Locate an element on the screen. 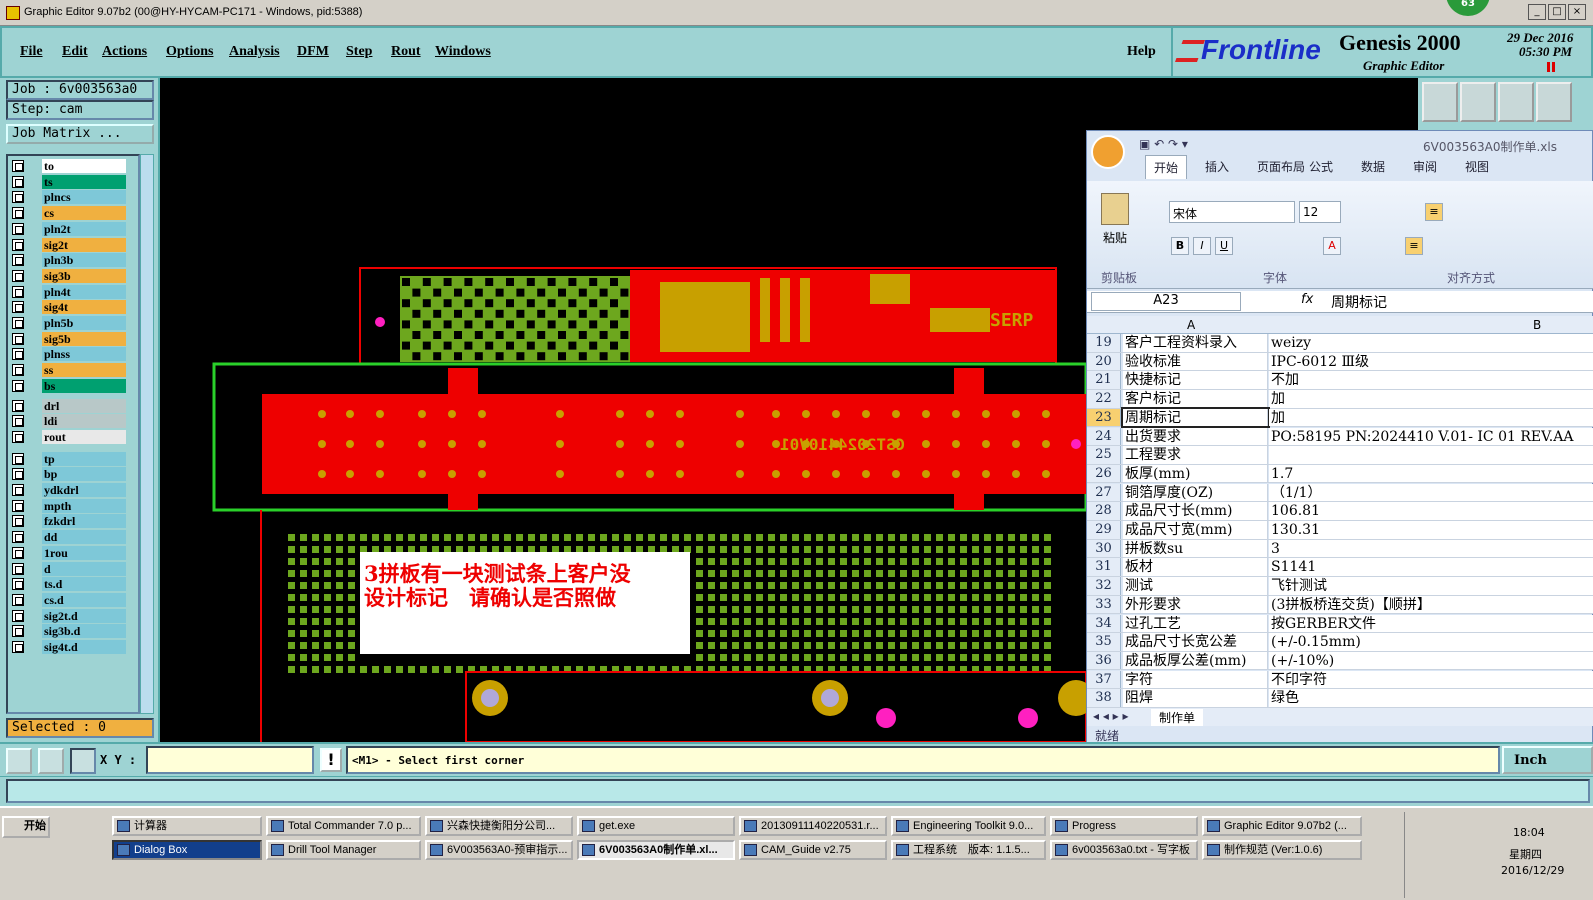 The width and height of the screenshot is (1593, 900). alert-icon: ! is located at coordinates (331, 760).